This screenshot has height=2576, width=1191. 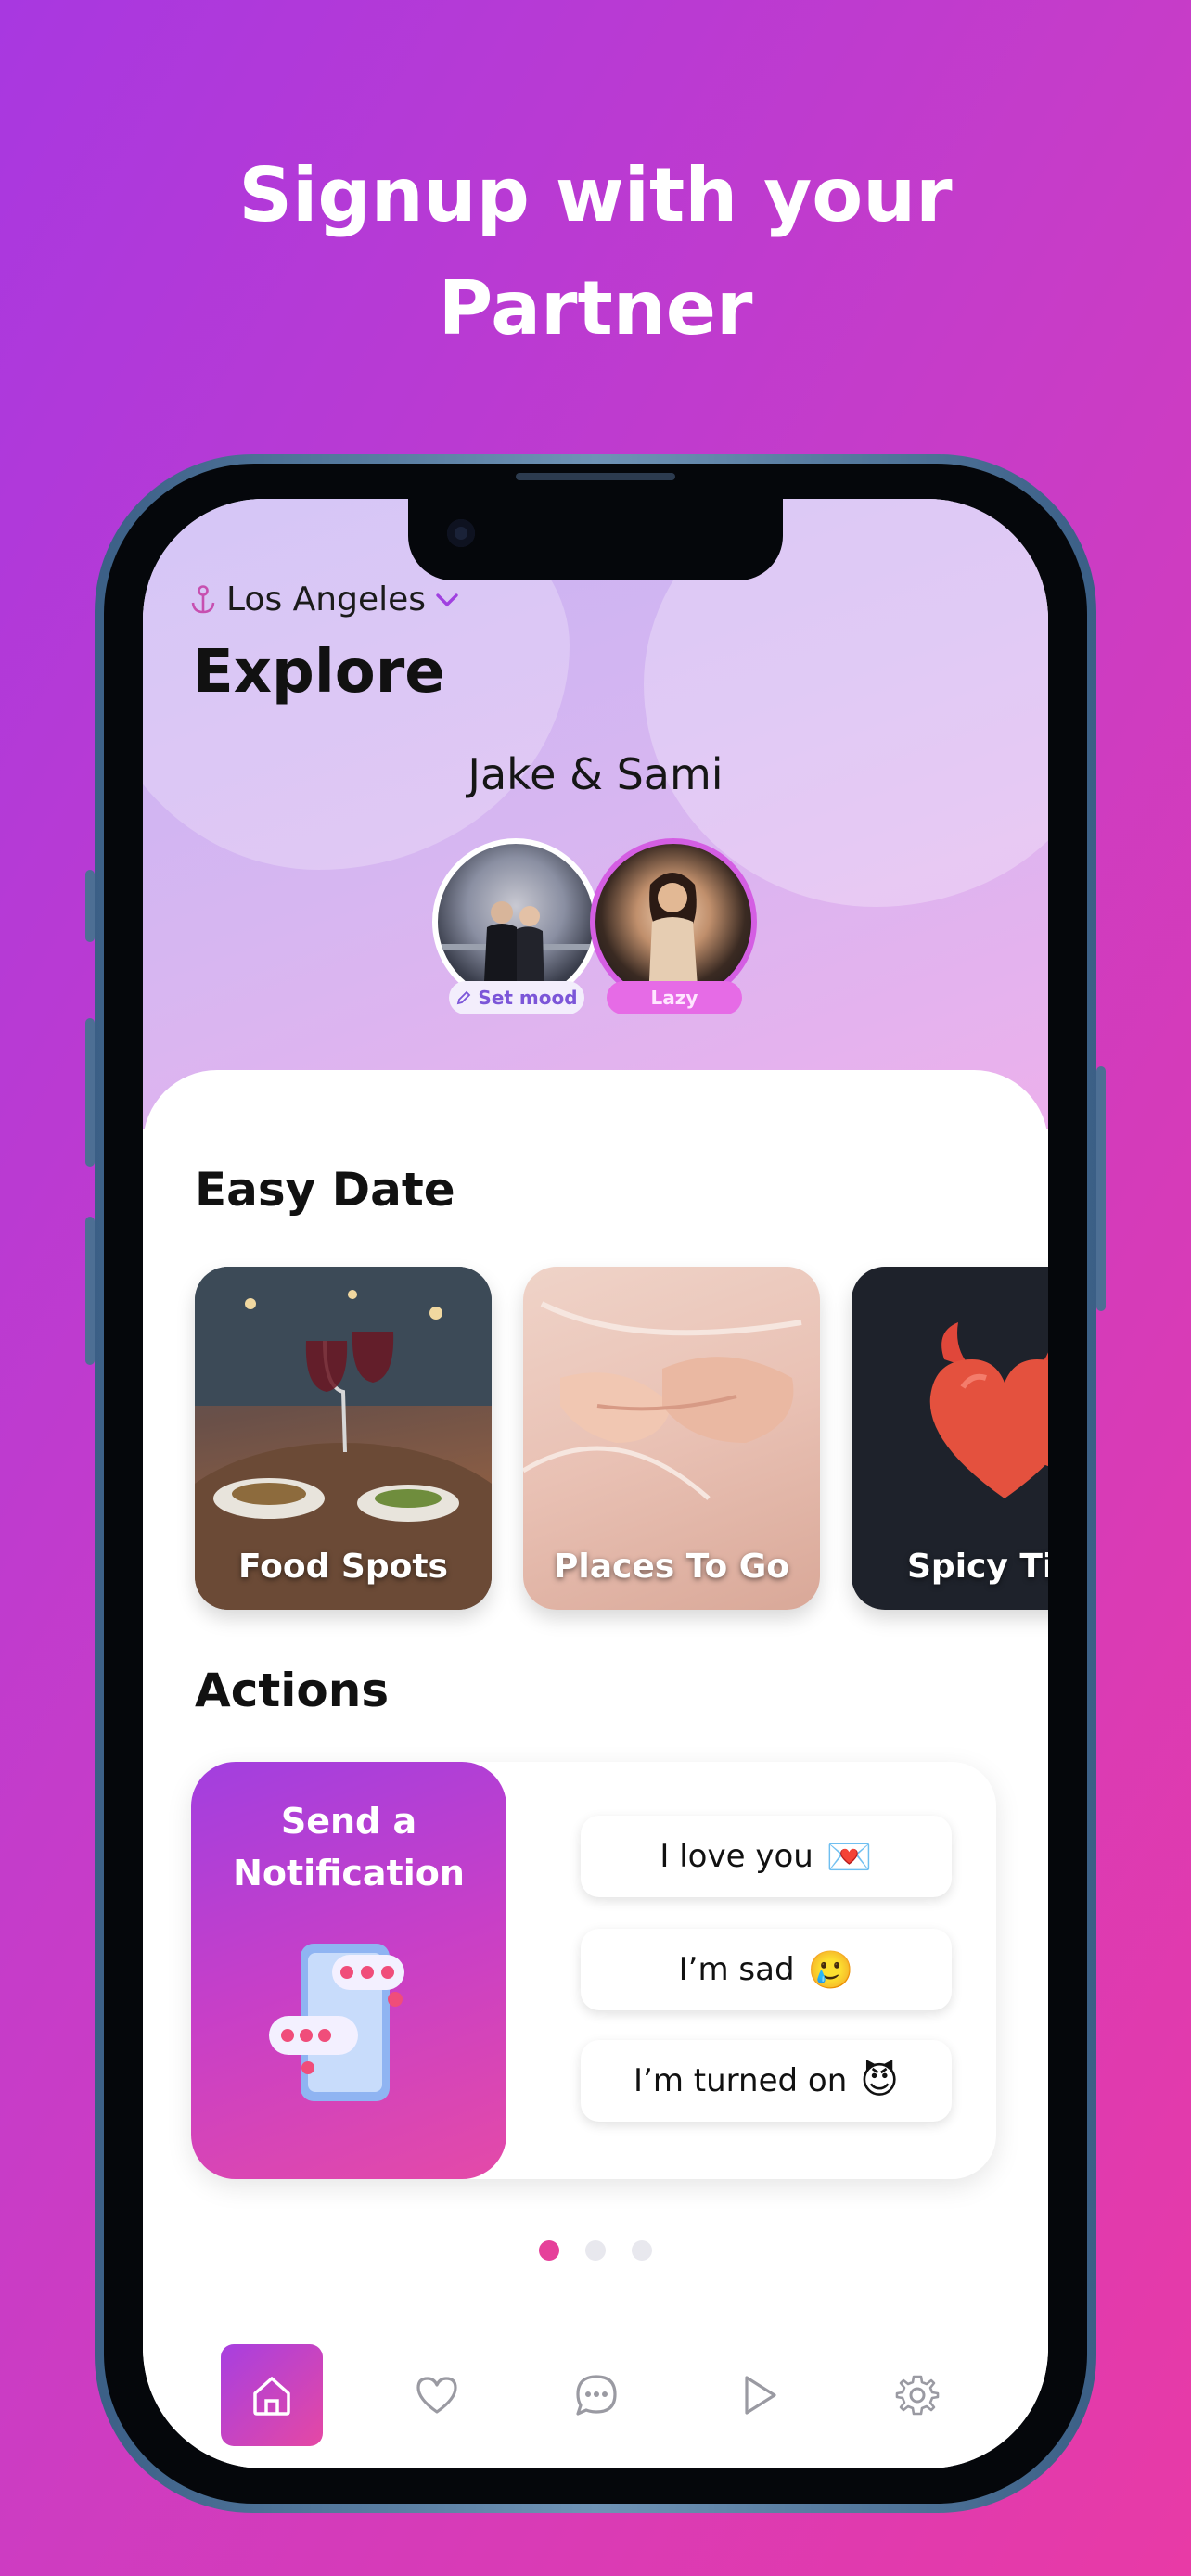 I want to click on heart-icon, so click(x=437, y=2395).